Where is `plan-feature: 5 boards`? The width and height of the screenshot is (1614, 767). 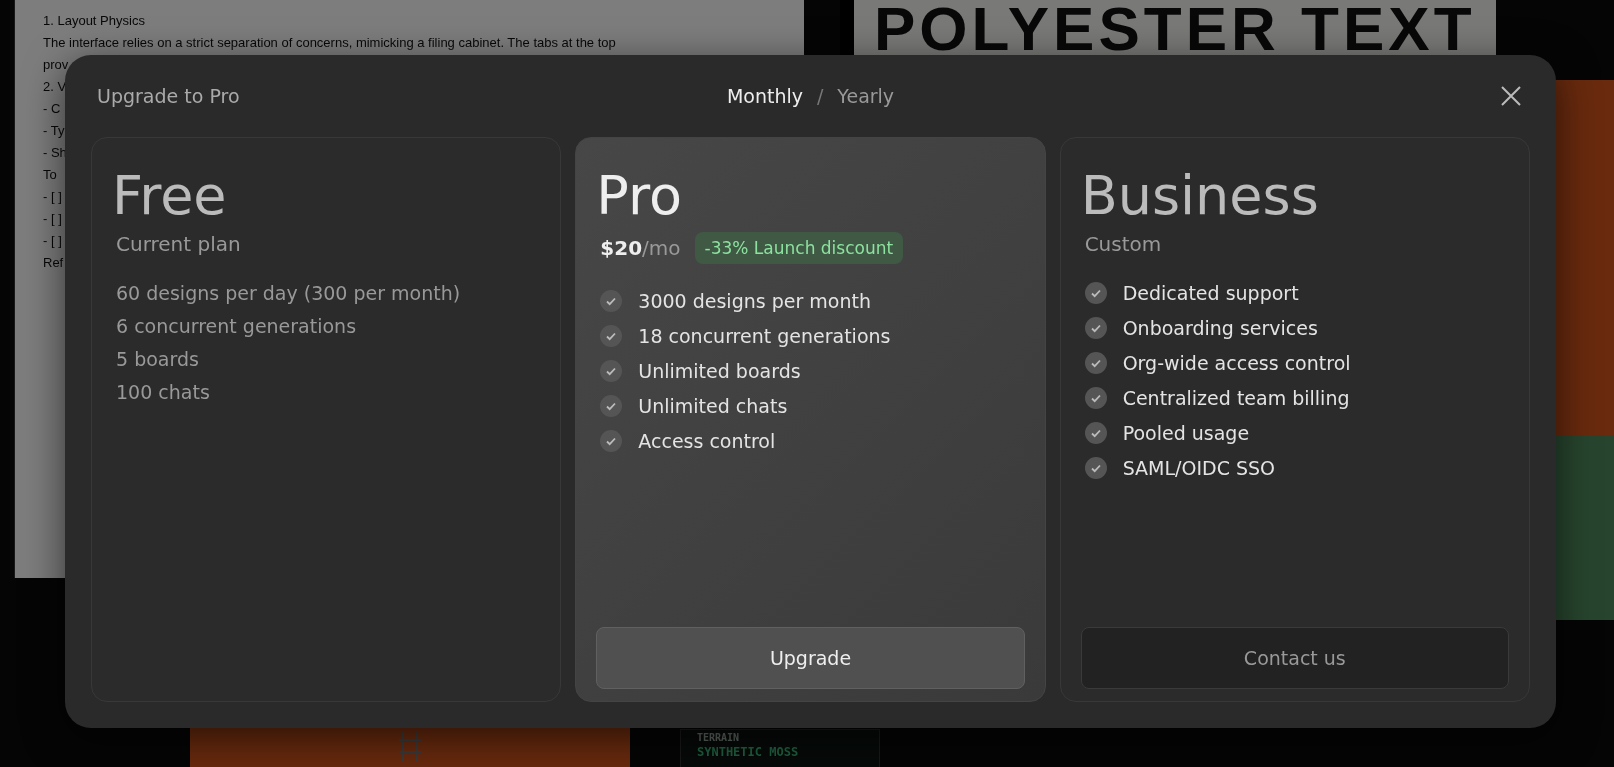
plan-feature: 5 boards is located at coordinates (157, 359).